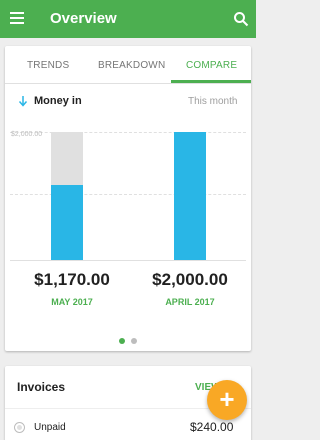  What do you see at coordinates (19, 427) in the screenshot?
I see `unpaid-status-icon` at bounding box center [19, 427].